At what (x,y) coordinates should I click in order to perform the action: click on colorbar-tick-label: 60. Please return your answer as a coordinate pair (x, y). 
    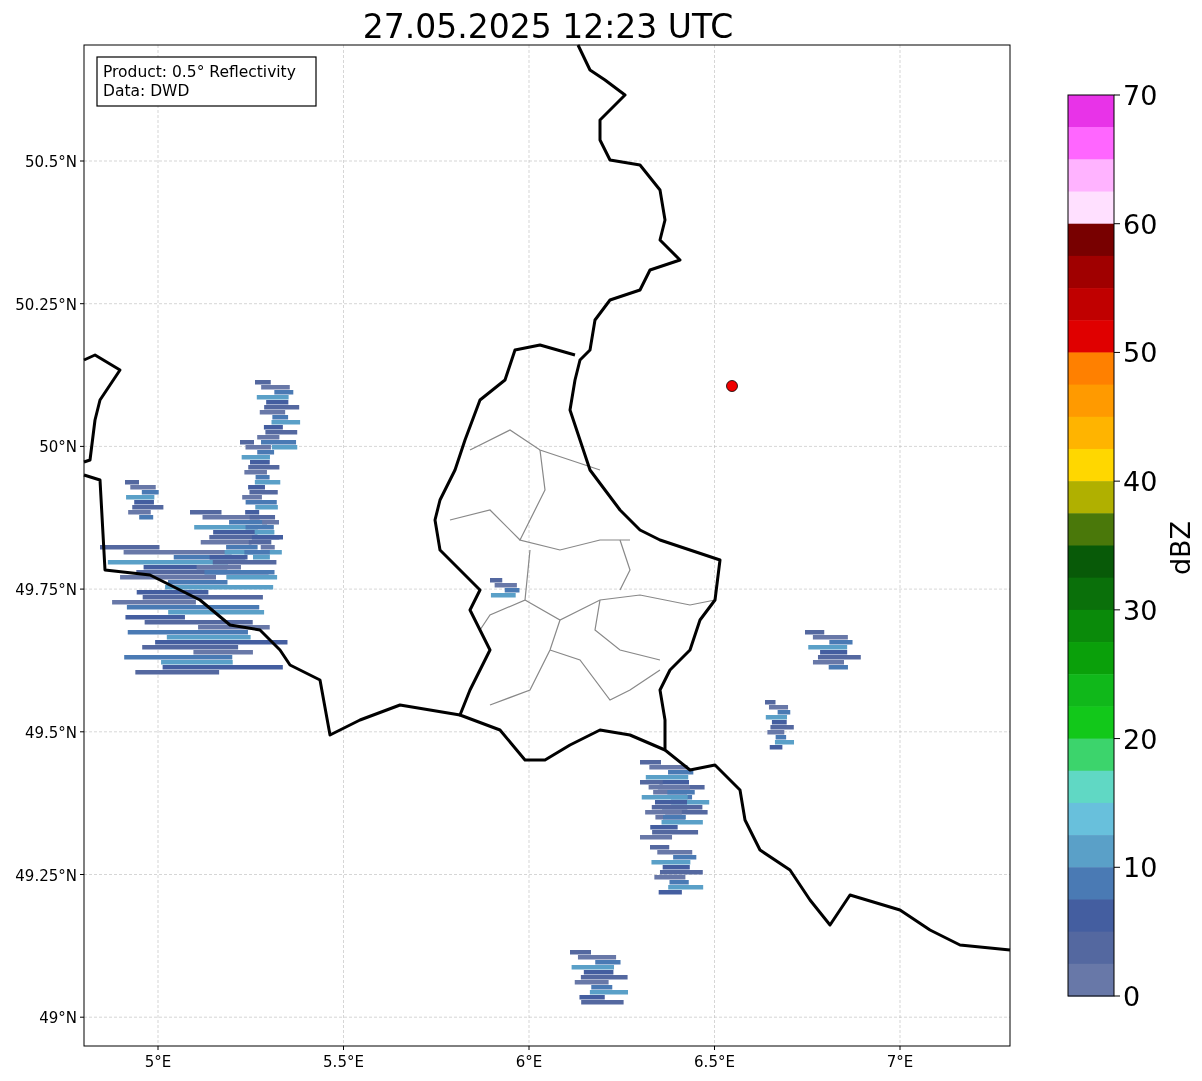
    Looking at the image, I should click on (1140, 224).